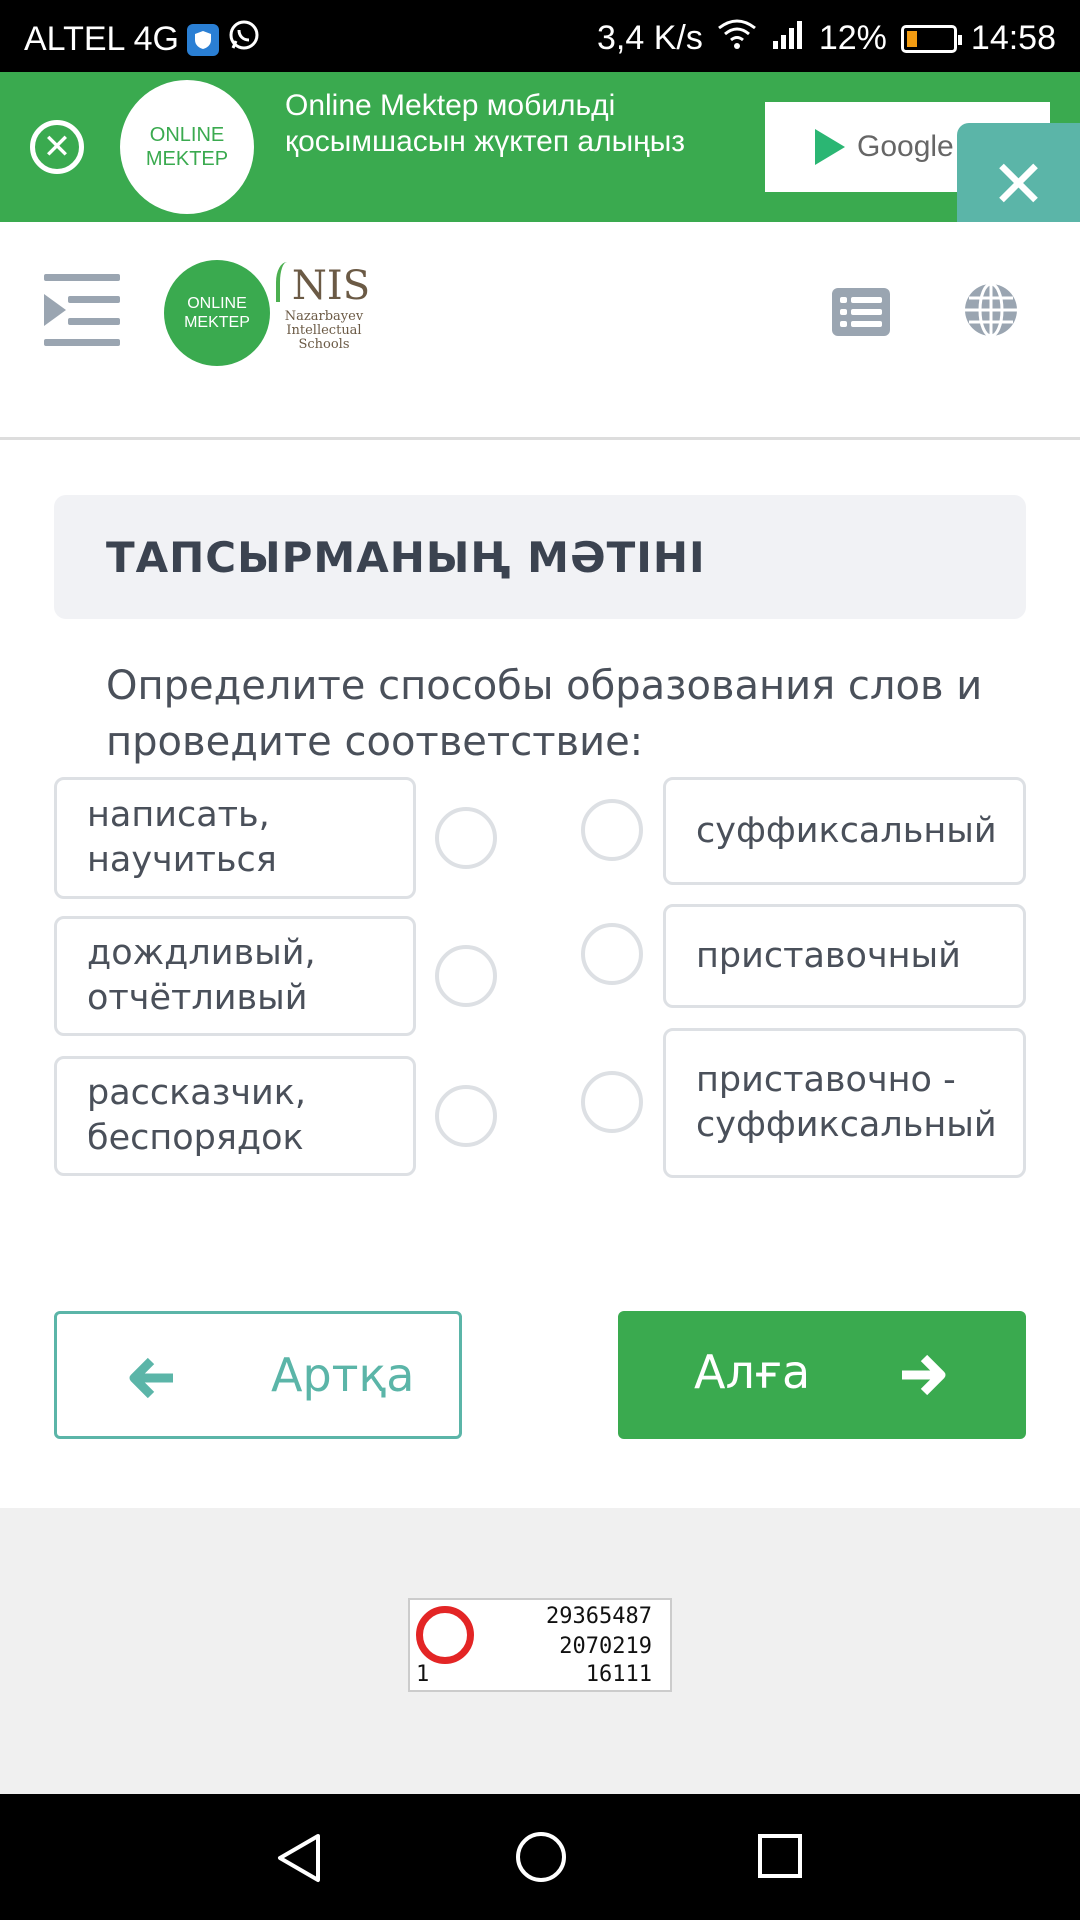 The width and height of the screenshot is (1080, 1920). Describe the element at coordinates (187, 159) in the screenshot. I see `promo-logo-line2: MEKTEP` at that location.